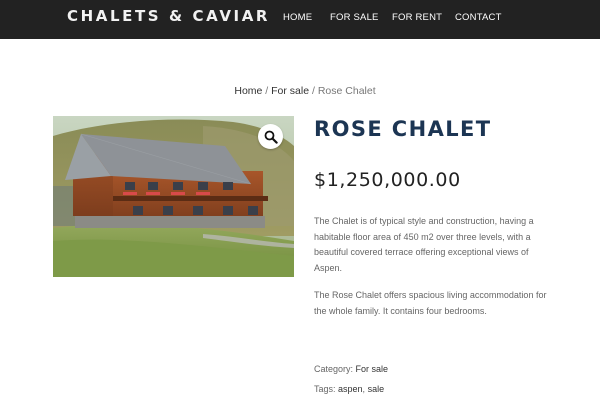 The height and width of the screenshot is (400, 600). Describe the element at coordinates (417, 17) in the screenshot. I see `nav-for-rent: FOR RENT` at that location.